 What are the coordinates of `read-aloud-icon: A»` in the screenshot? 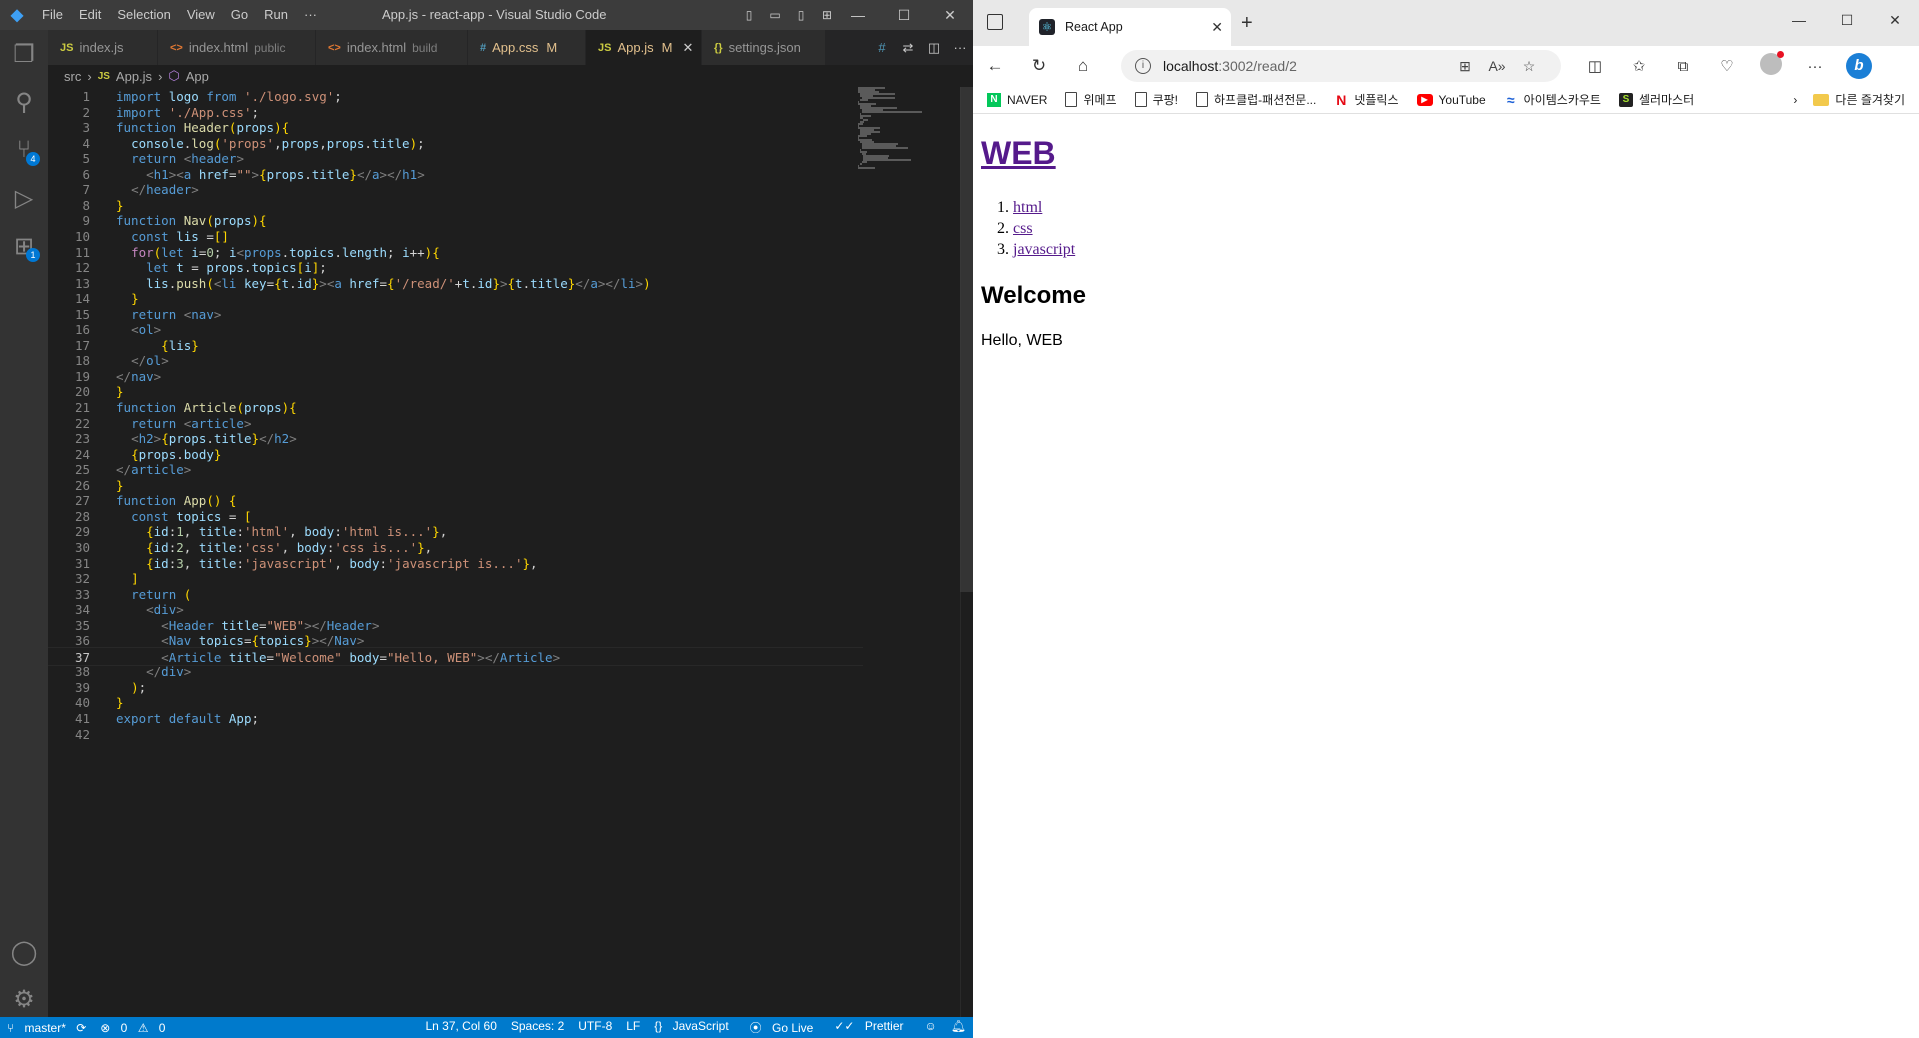 It's located at (1497, 66).